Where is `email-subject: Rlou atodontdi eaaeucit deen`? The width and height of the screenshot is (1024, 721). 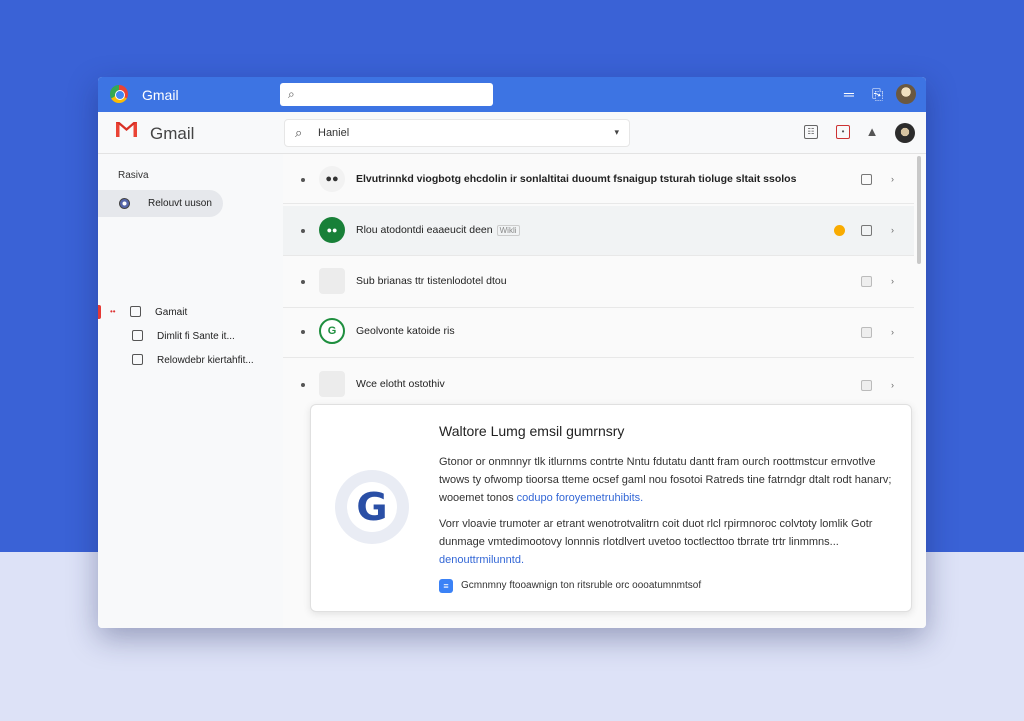 email-subject: Rlou atodontdi eaaeucit deen is located at coordinates (424, 230).